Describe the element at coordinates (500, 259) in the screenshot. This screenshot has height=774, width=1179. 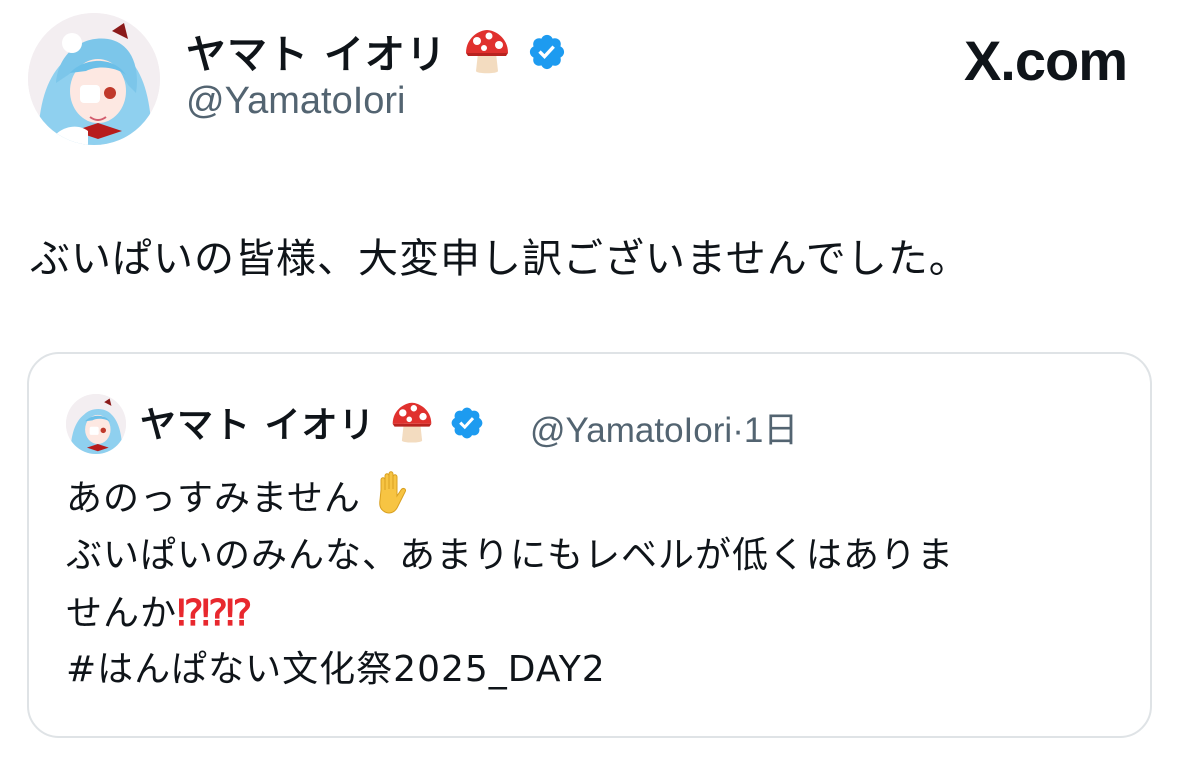
I see `tweet-text: ぶいぱいの皆様、大変申し訳ございませんでした。` at that location.